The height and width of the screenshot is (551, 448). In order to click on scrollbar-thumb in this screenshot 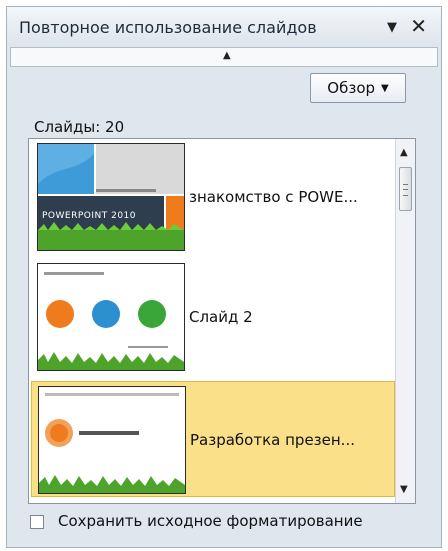, I will do `click(405, 189)`.